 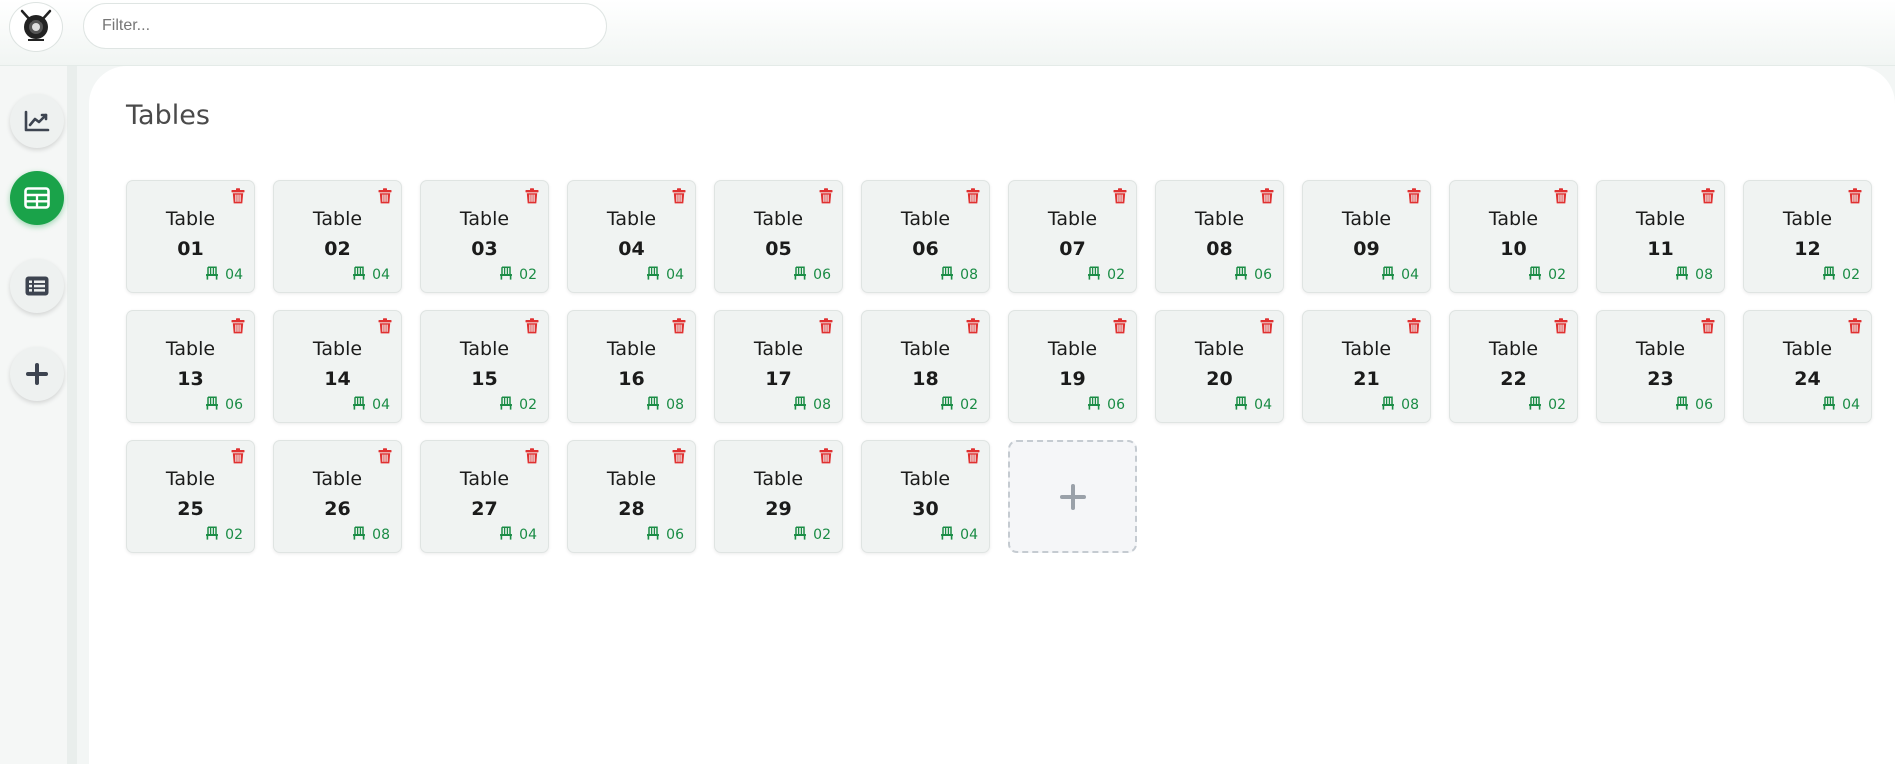 I want to click on table-number: 04, so click(x=631, y=249).